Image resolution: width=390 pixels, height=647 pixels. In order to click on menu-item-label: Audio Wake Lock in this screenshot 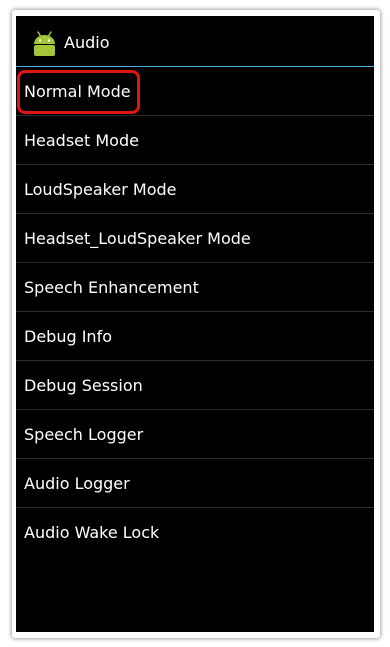, I will do `click(92, 532)`.